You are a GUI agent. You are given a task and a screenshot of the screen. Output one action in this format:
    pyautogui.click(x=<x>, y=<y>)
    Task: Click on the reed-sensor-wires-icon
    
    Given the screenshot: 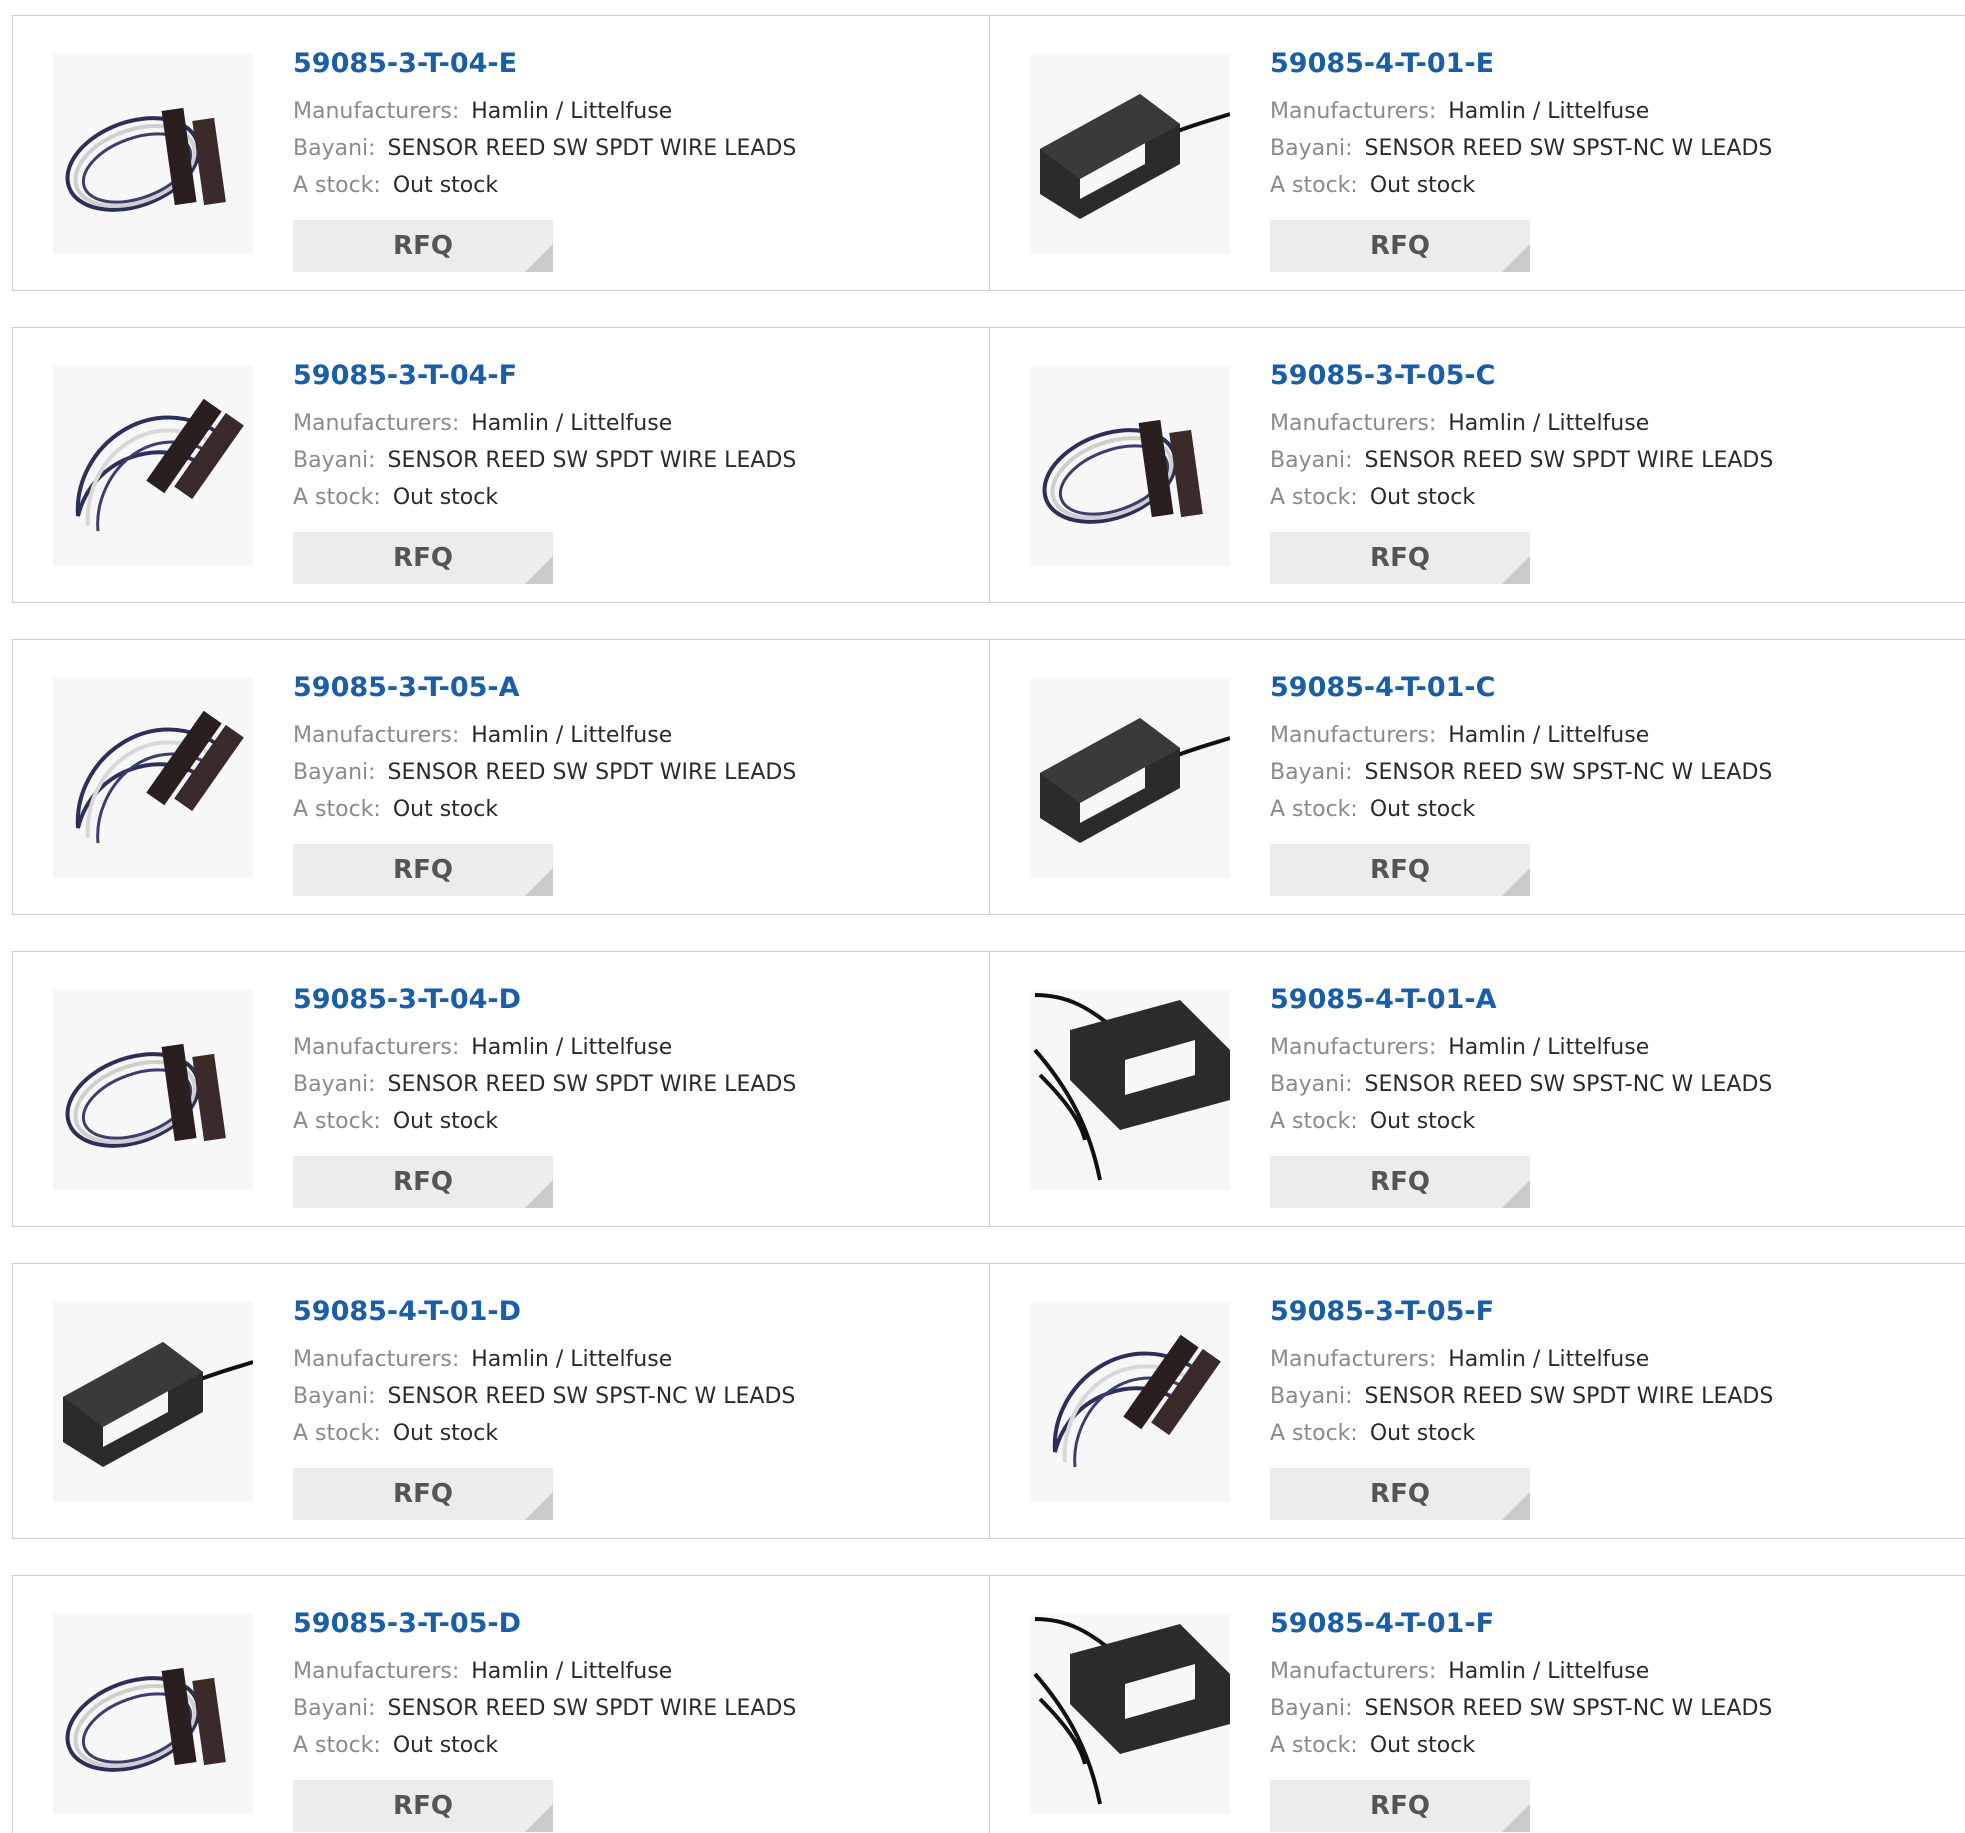 What is the action you would take?
    pyautogui.click(x=1131, y=1087)
    